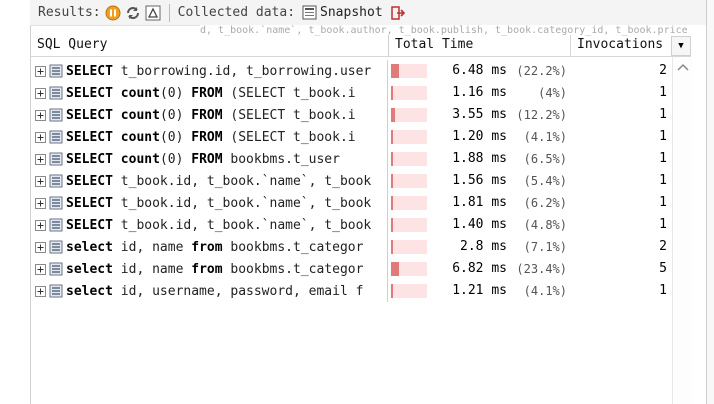 The image size is (714, 404). What do you see at coordinates (479, 224) in the screenshot?
I see `total-time-value: 1.40 ms` at bounding box center [479, 224].